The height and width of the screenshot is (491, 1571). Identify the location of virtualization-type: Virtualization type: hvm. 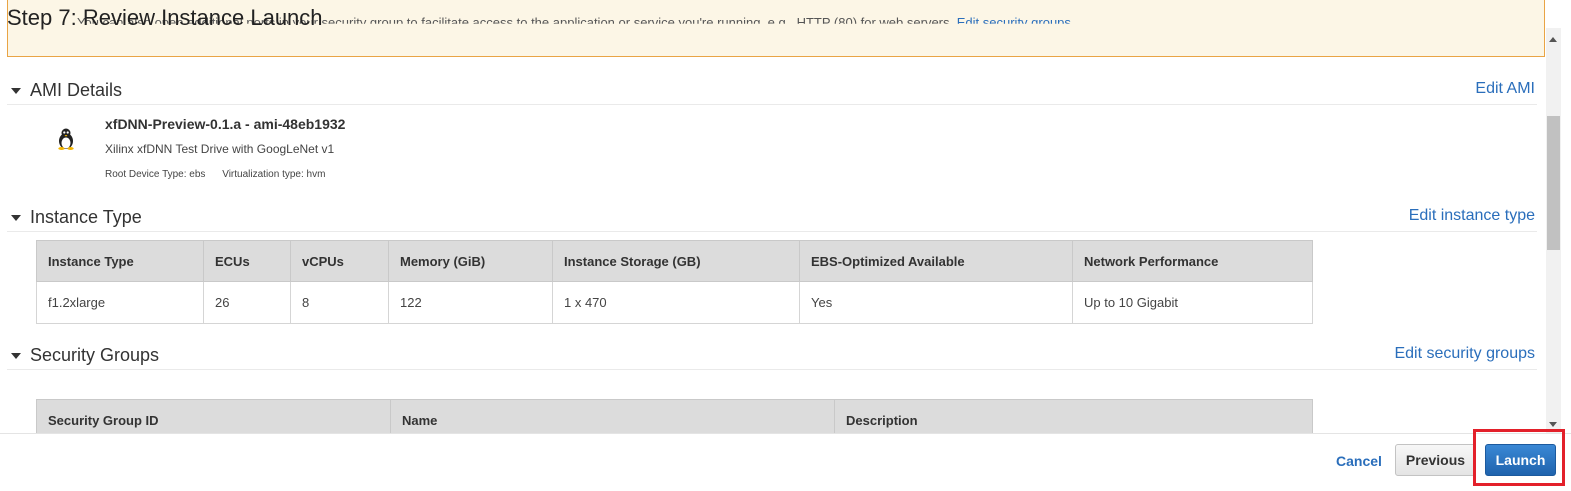
(274, 174).